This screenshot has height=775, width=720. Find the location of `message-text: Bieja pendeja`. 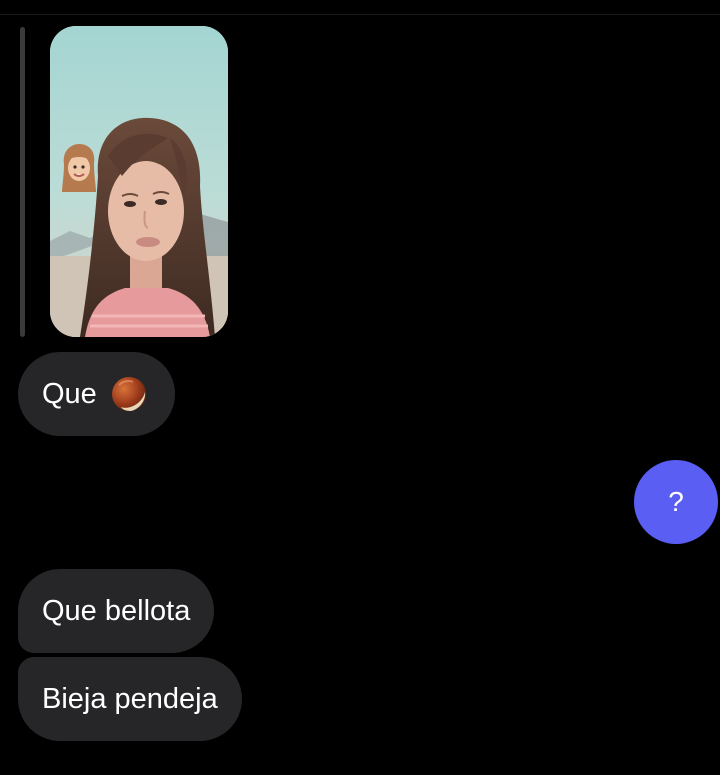

message-text: Bieja pendeja is located at coordinates (130, 698).